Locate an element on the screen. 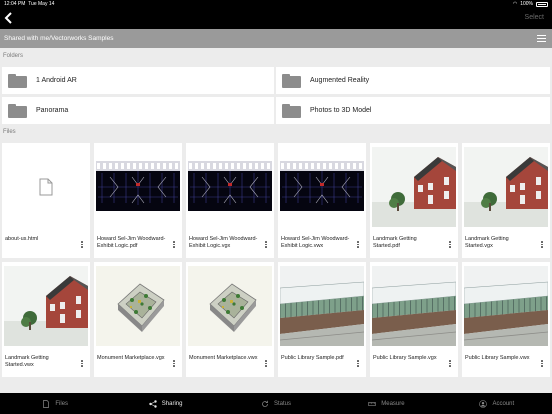  ruler-icon is located at coordinates (372, 403).